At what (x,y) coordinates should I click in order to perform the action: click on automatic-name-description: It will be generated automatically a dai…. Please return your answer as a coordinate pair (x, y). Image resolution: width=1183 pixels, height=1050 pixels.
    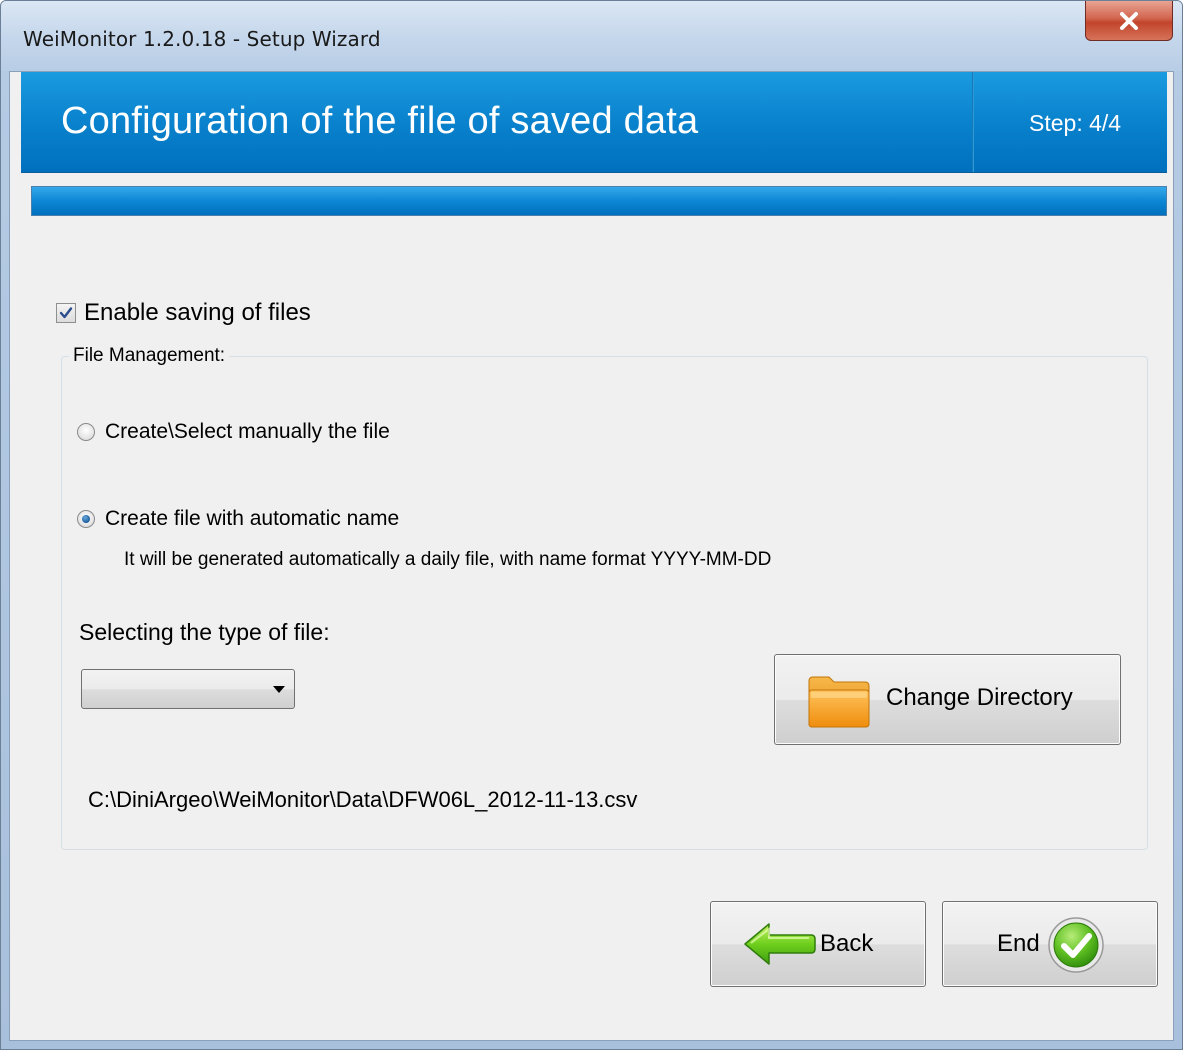
    Looking at the image, I should click on (448, 559).